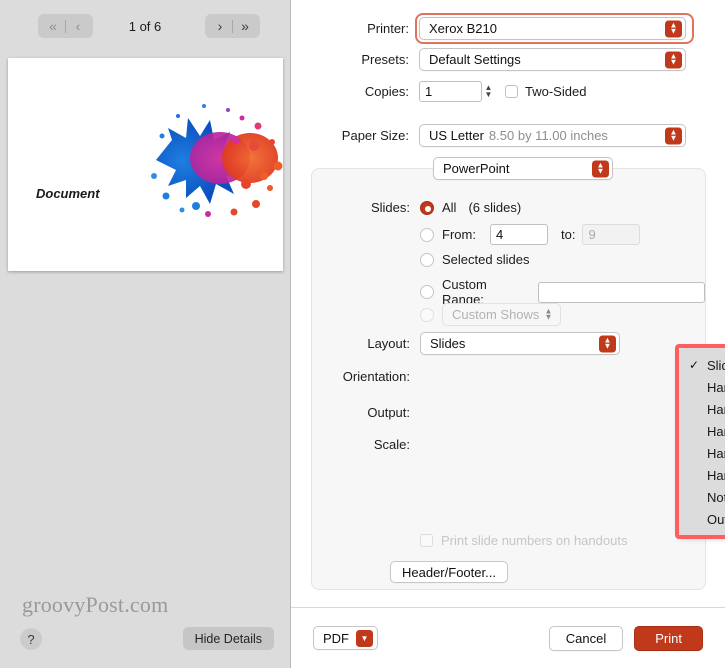 This screenshot has height=668, width=725. What do you see at coordinates (716, 431) in the screenshot?
I see `menu-item-label: Handouts (4 slides per page)` at bounding box center [716, 431].